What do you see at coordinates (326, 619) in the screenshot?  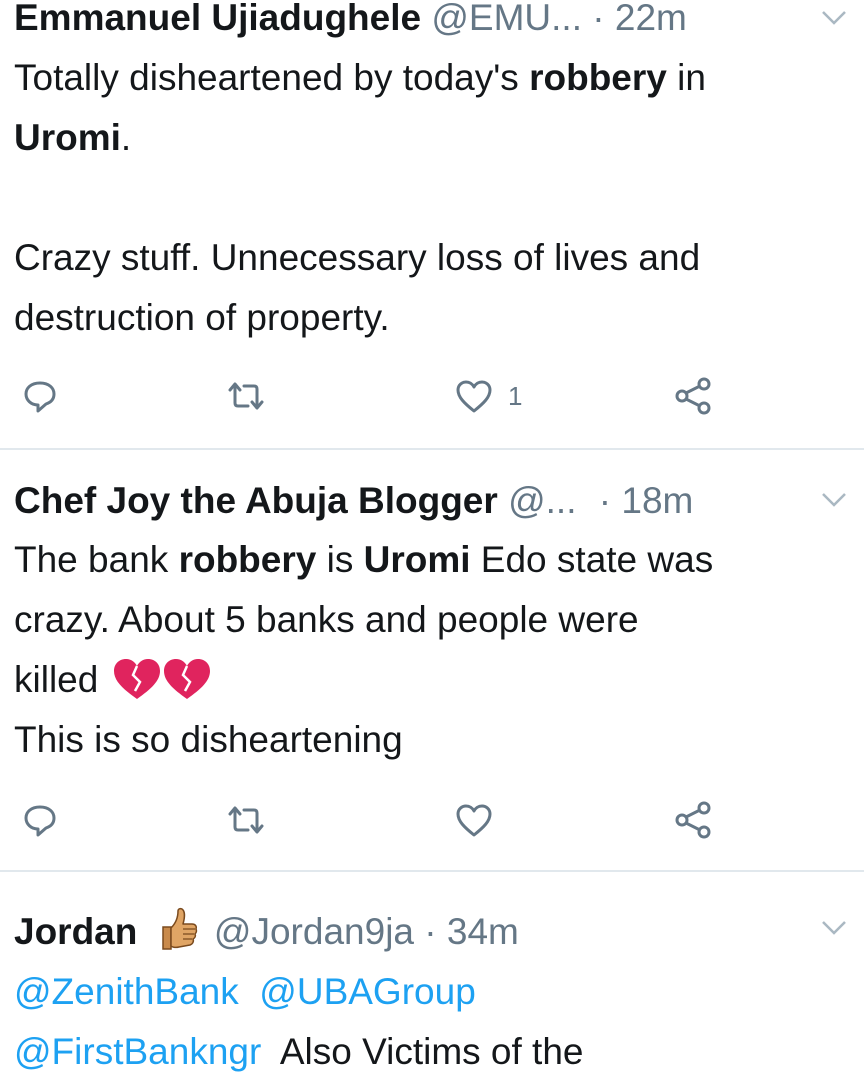 I see `text-line: crazy. About 5 banks and people were` at bounding box center [326, 619].